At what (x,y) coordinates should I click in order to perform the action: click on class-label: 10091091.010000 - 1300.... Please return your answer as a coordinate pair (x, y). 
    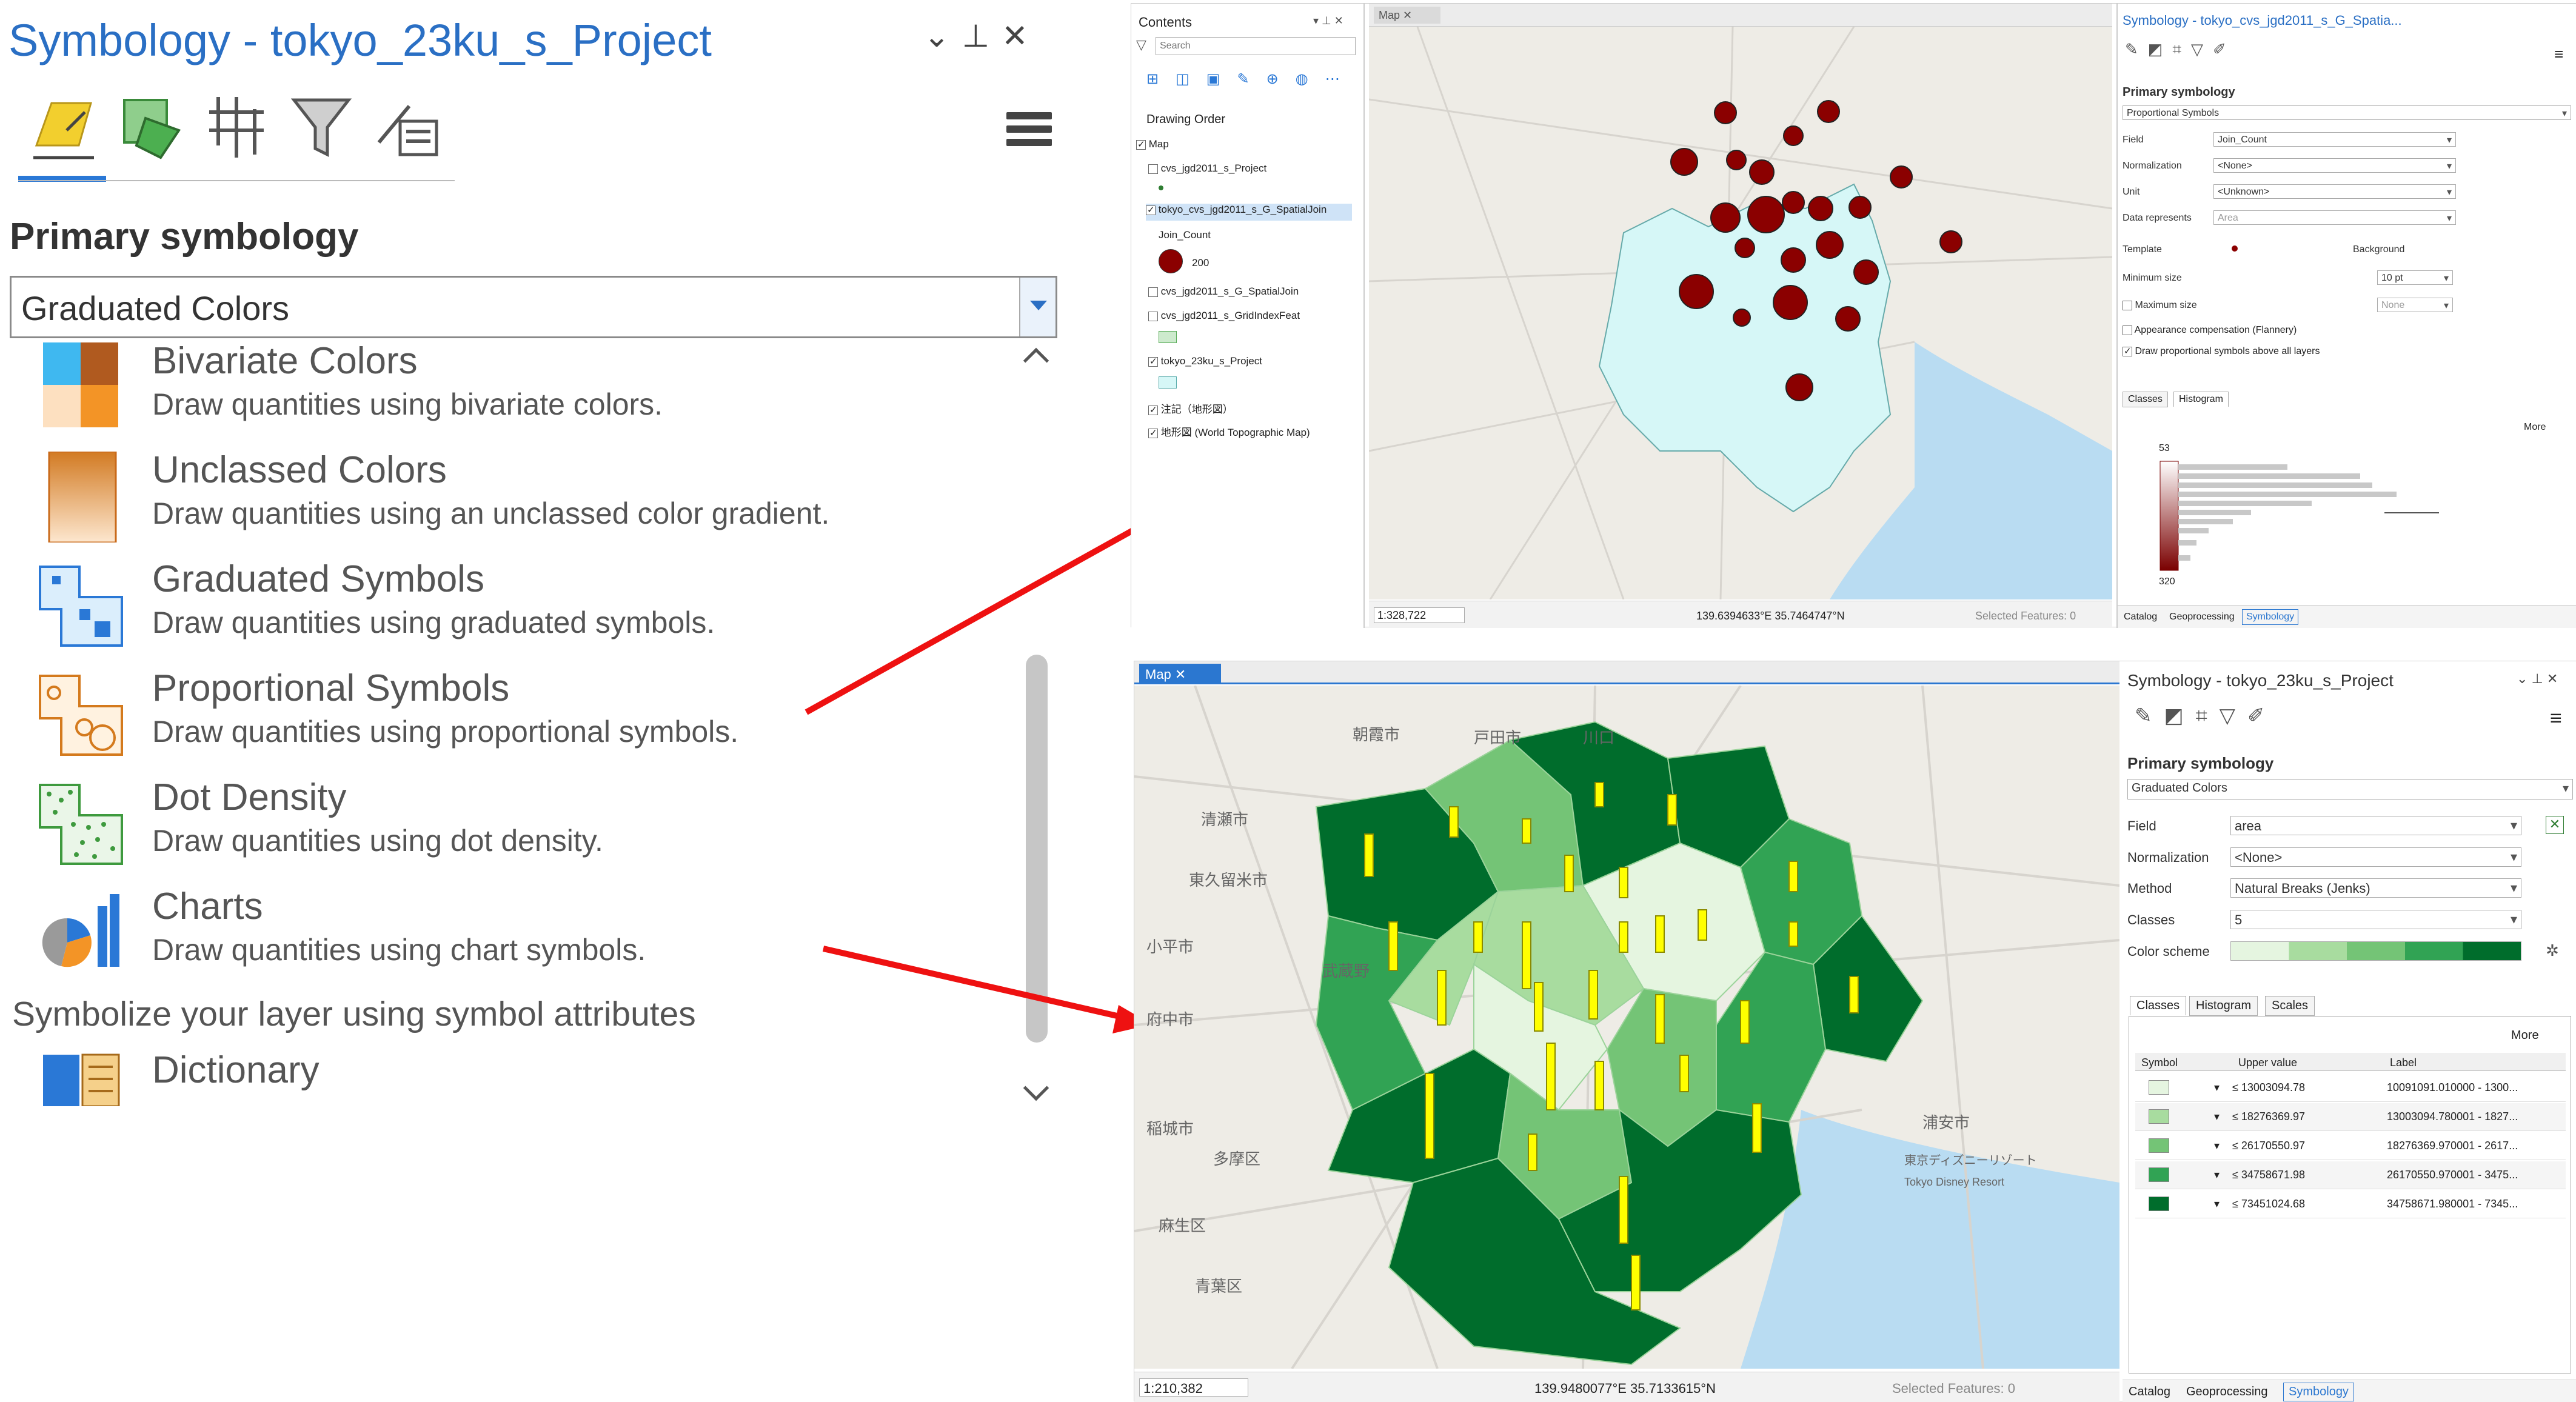
    Looking at the image, I should click on (2452, 1087).